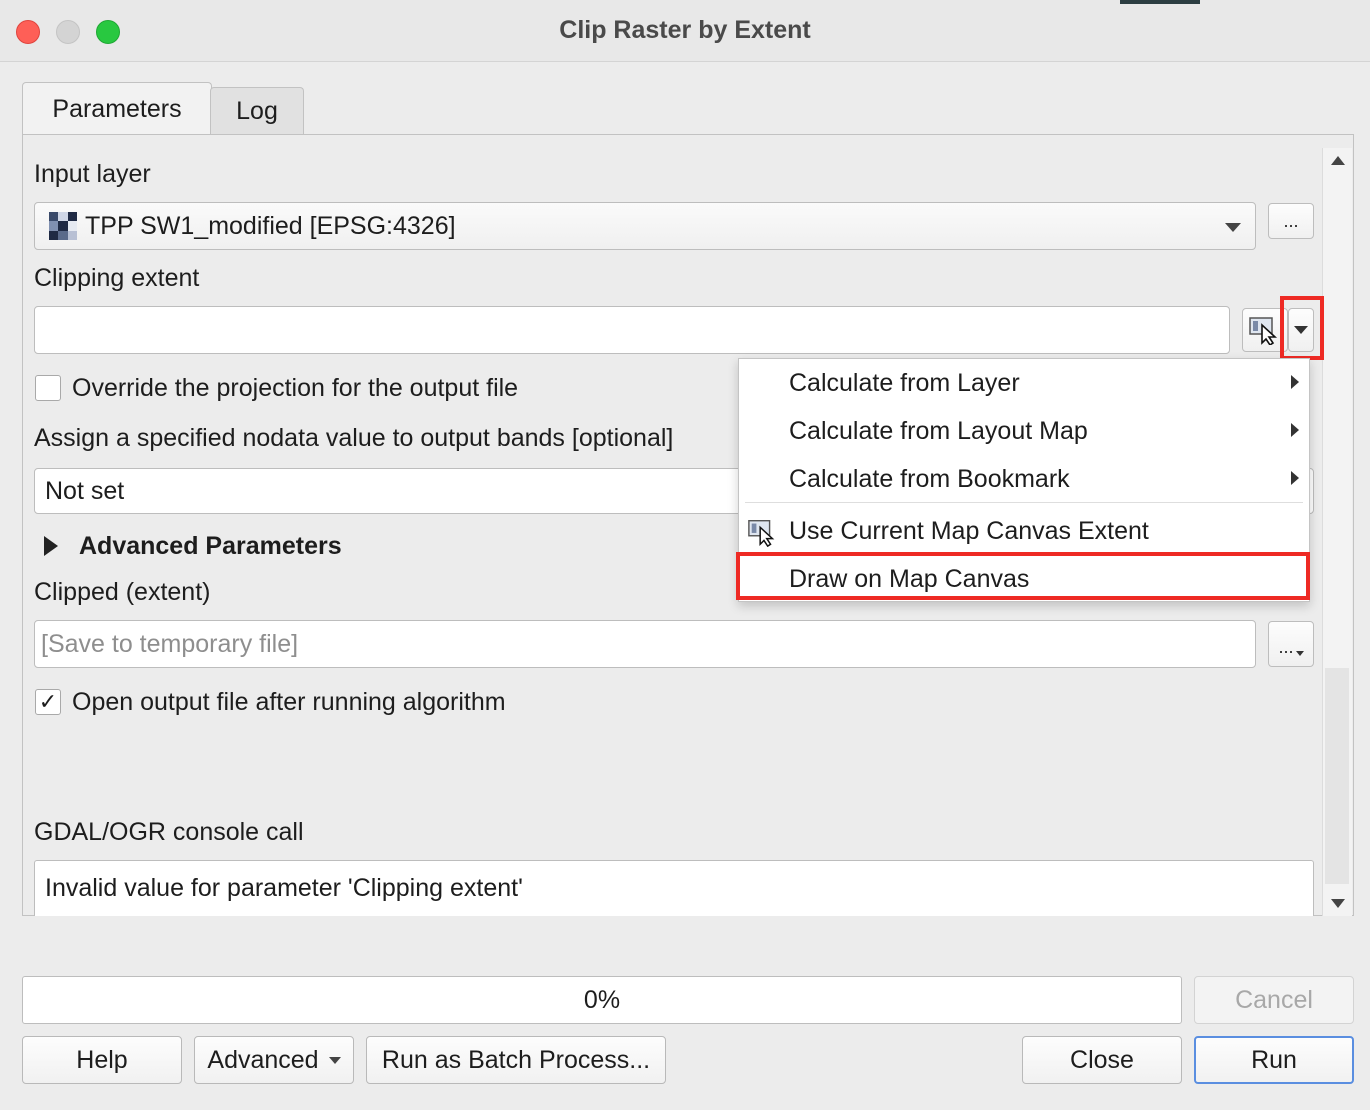  Describe the element at coordinates (1338, 160) in the screenshot. I see `scroll-up-arrow-icon` at that location.